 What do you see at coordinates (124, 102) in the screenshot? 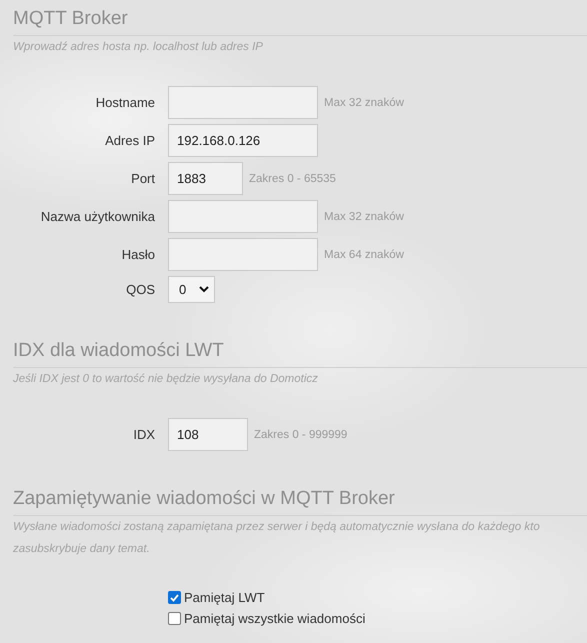
I see `field-label: Hostname` at bounding box center [124, 102].